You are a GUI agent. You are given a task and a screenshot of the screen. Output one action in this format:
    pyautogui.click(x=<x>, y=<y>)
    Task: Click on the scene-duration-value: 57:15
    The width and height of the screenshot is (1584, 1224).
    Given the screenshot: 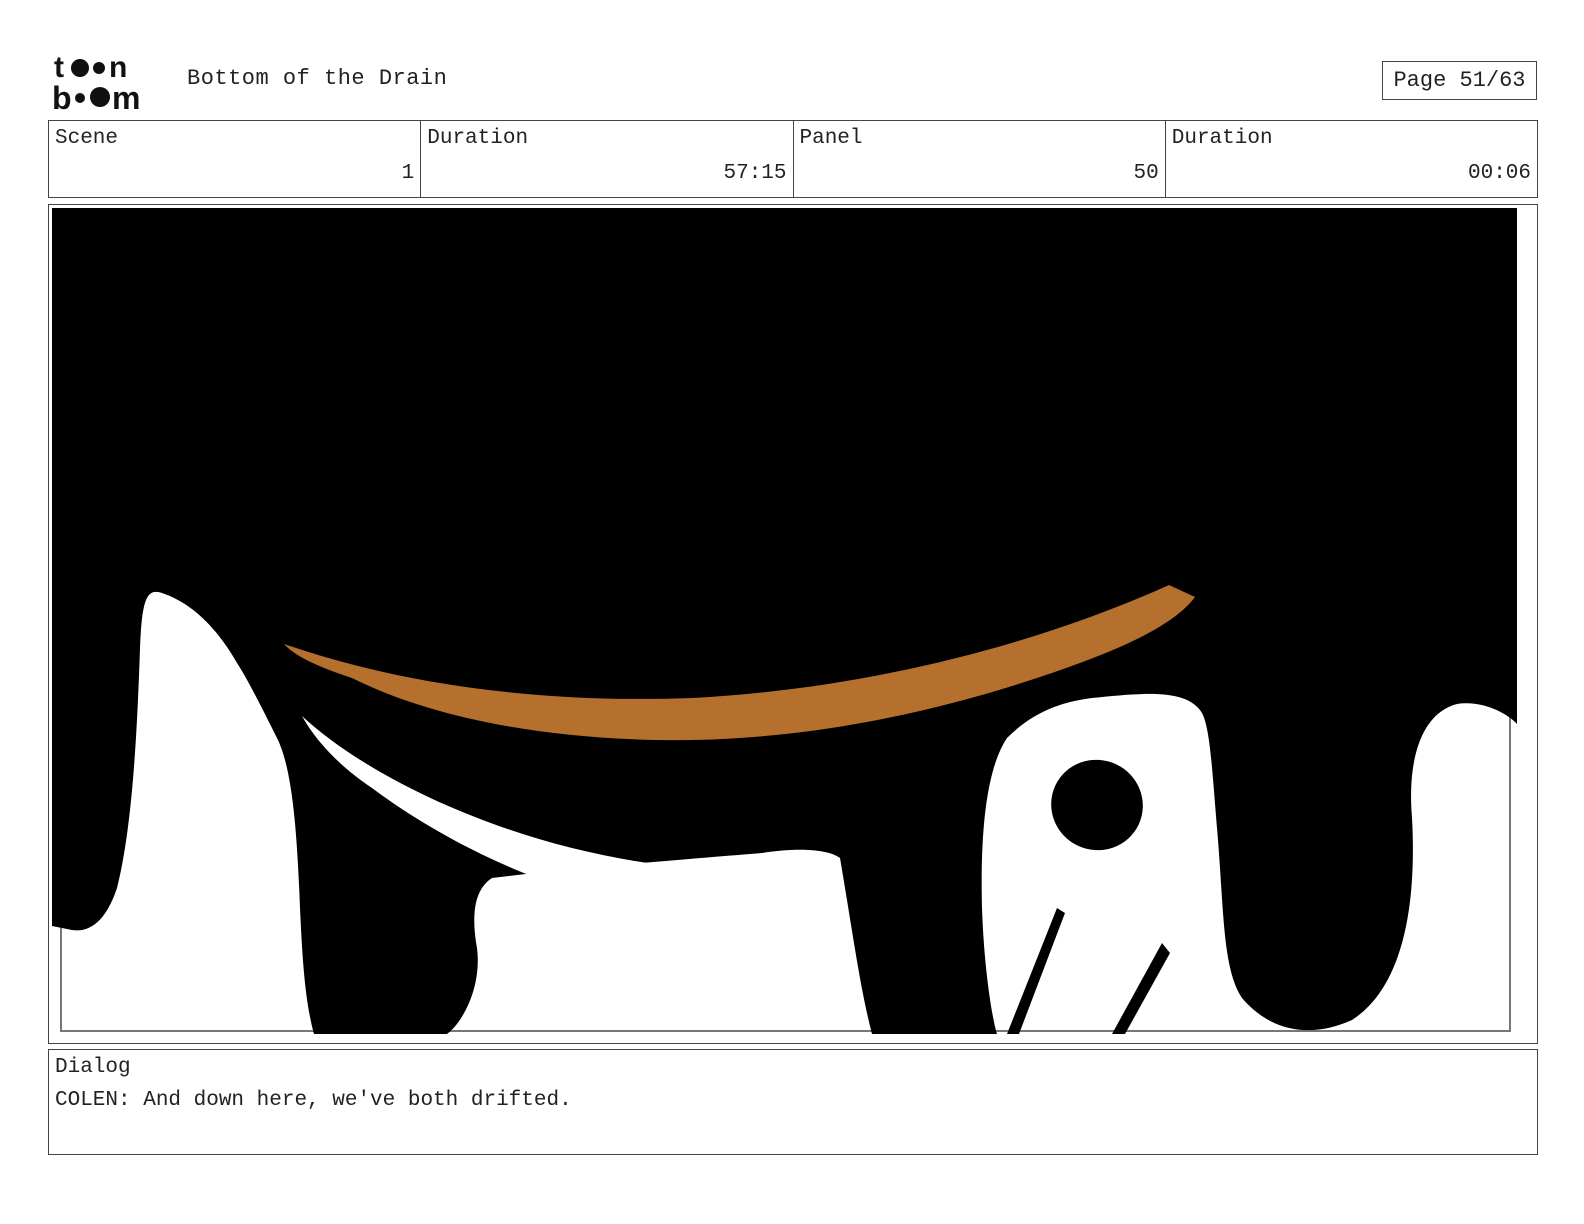 What is the action you would take?
    pyautogui.click(x=755, y=173)
    